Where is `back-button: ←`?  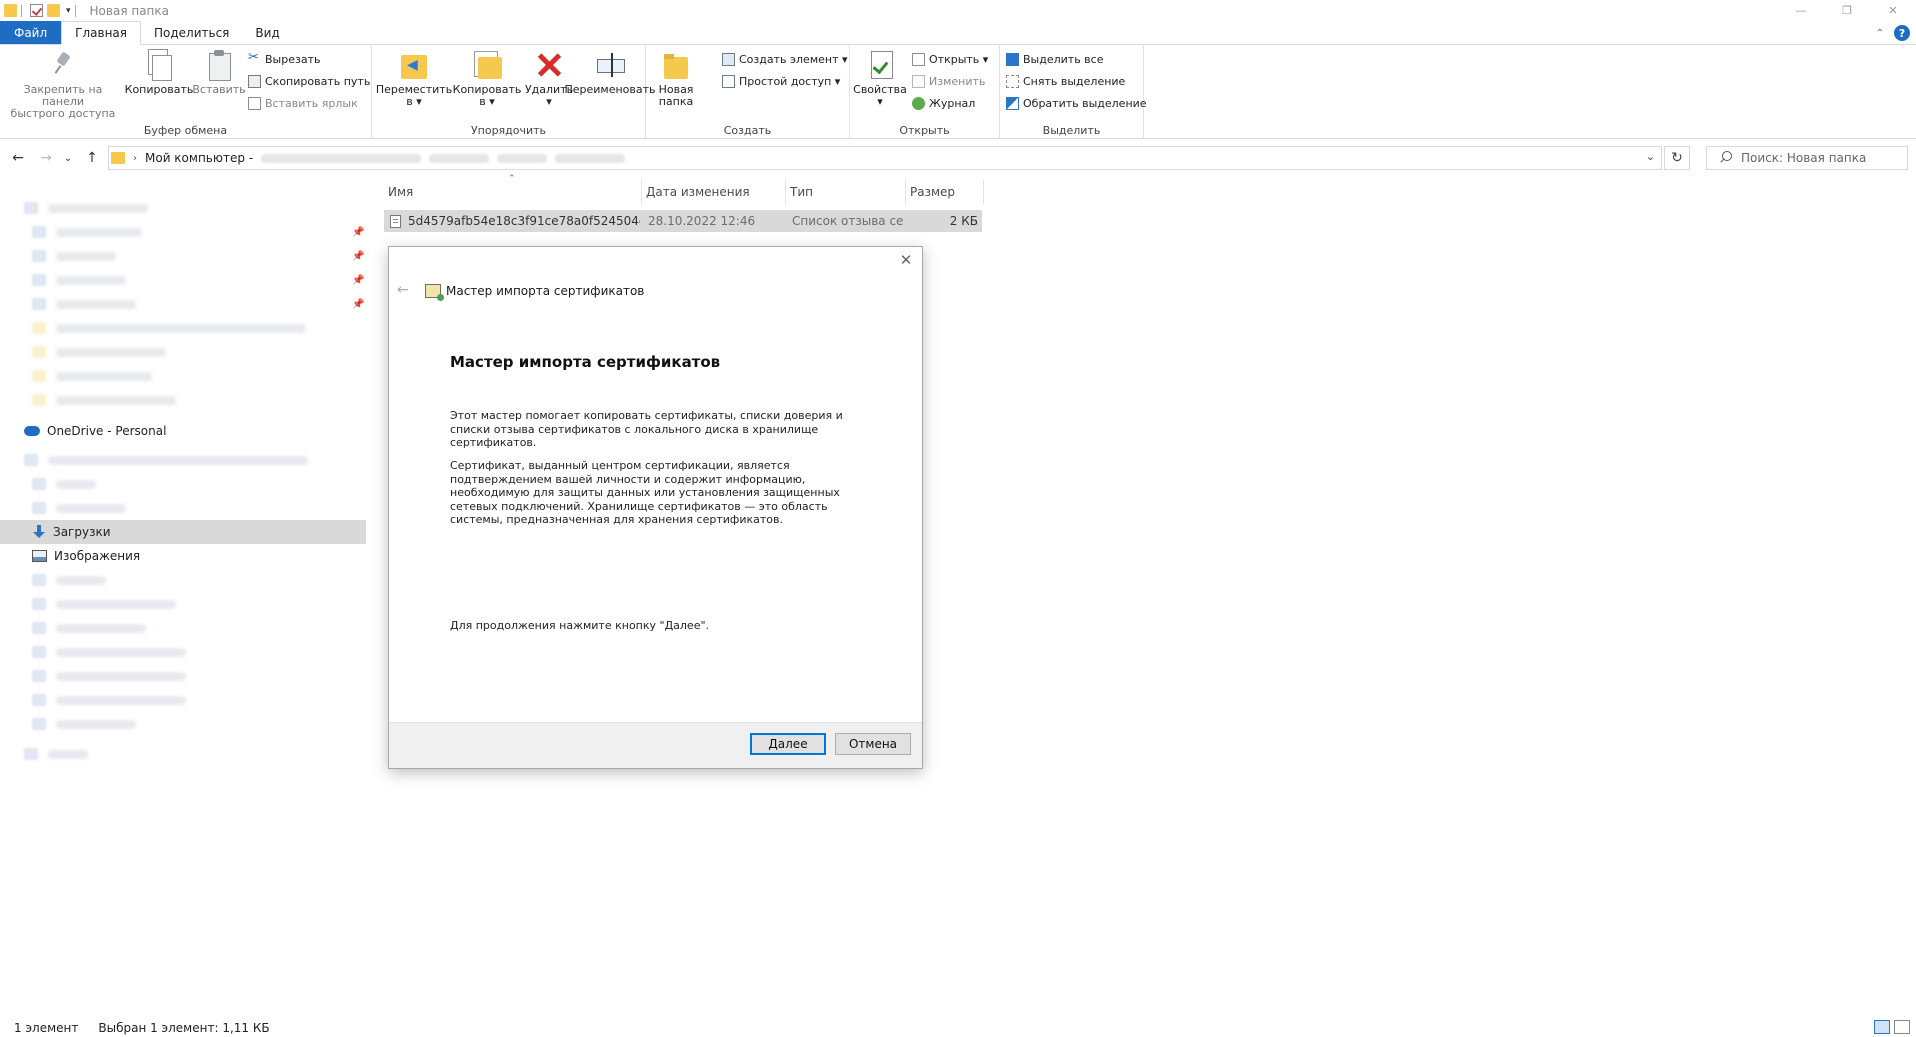
back-button: ← is located at coordinates (18, 158).